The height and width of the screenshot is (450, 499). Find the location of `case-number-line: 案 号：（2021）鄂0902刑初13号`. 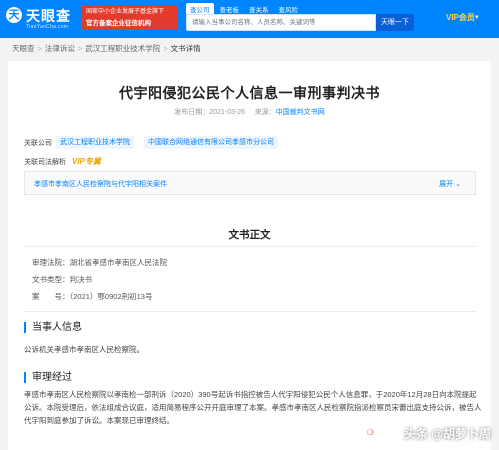

case-number-line: 案 号：（2021）鄂0902刑初13号 is located at coordinates (92, 296).